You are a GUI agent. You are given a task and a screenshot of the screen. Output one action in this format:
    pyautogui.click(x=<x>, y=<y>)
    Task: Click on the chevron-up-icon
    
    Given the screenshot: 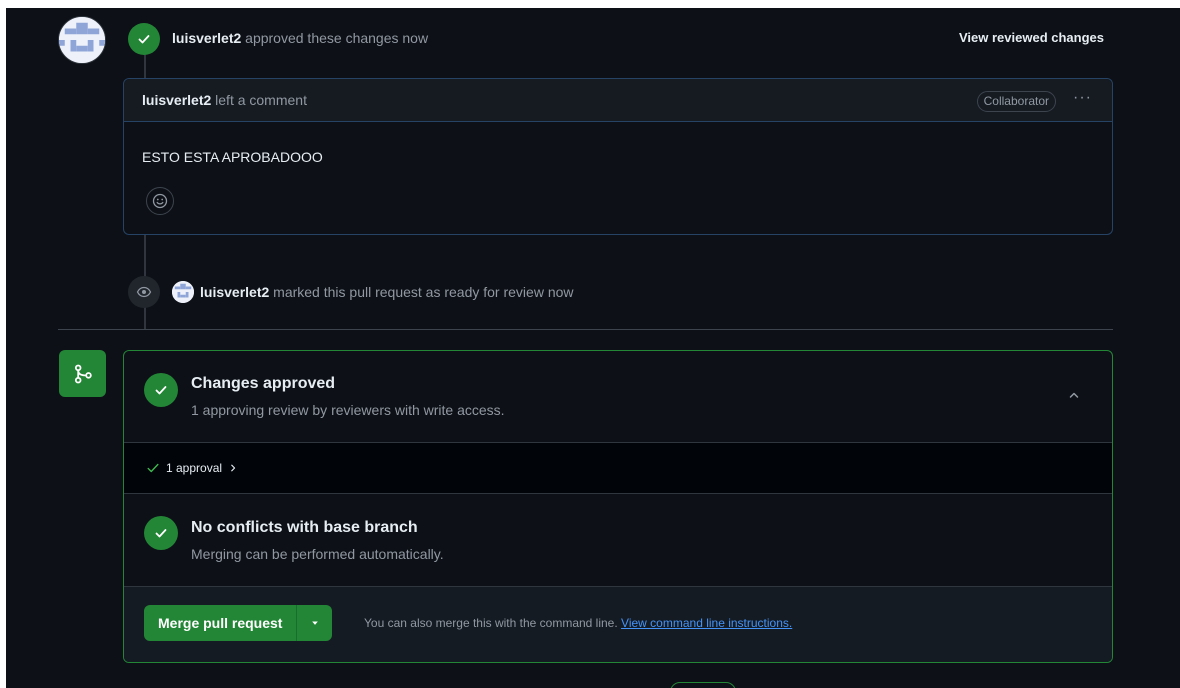 What is the action you would take?
    pyautogui.click(x=1074, y=395)
    